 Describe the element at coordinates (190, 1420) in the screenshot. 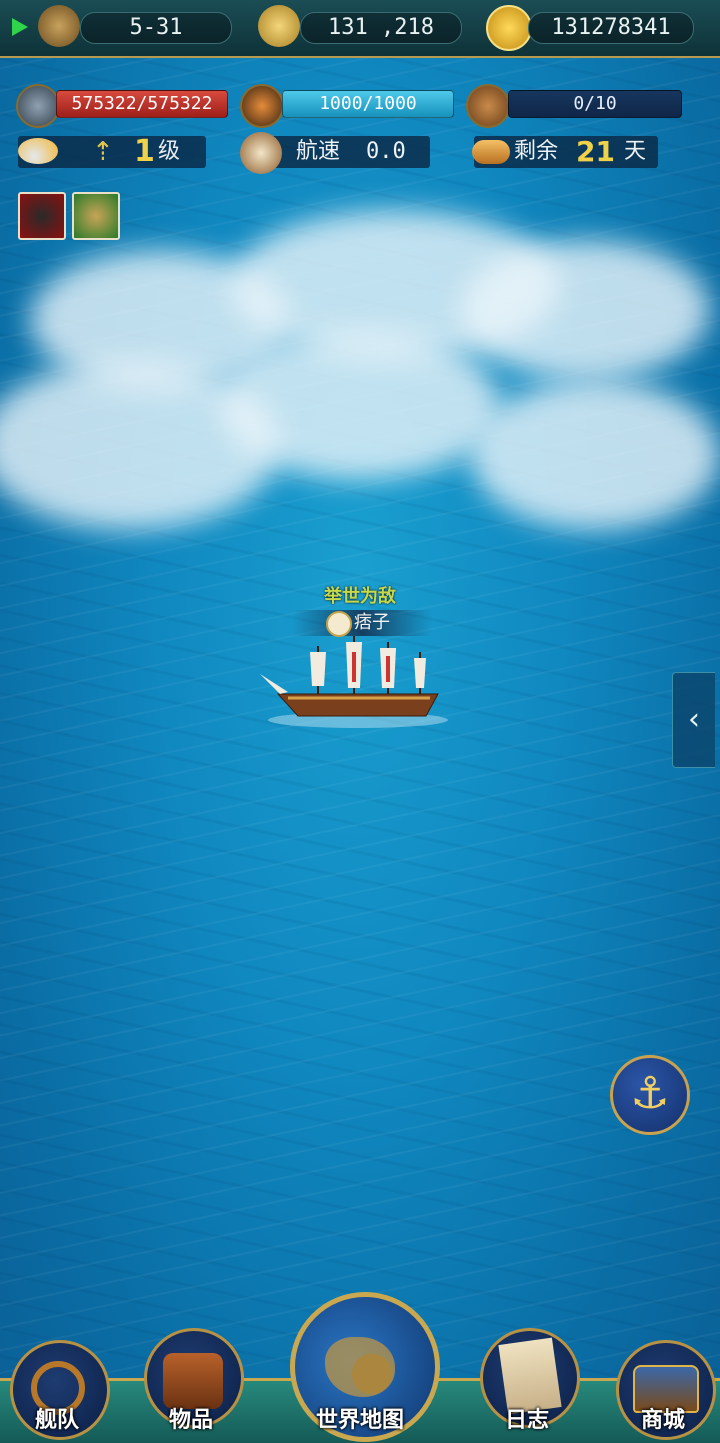

I see `nav-items-label: 物品` at that location.